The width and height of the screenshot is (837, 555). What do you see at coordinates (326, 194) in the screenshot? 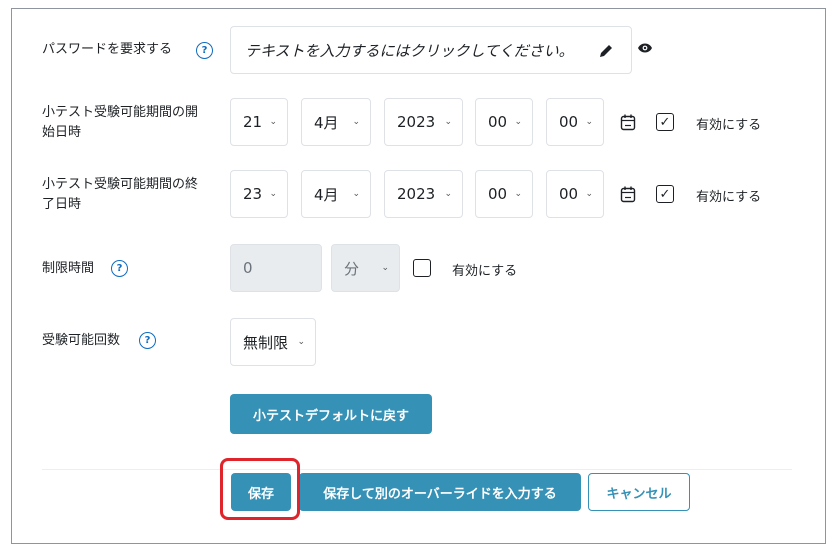
I see `close-month-value: 4月` at bounding box center [326, 194].